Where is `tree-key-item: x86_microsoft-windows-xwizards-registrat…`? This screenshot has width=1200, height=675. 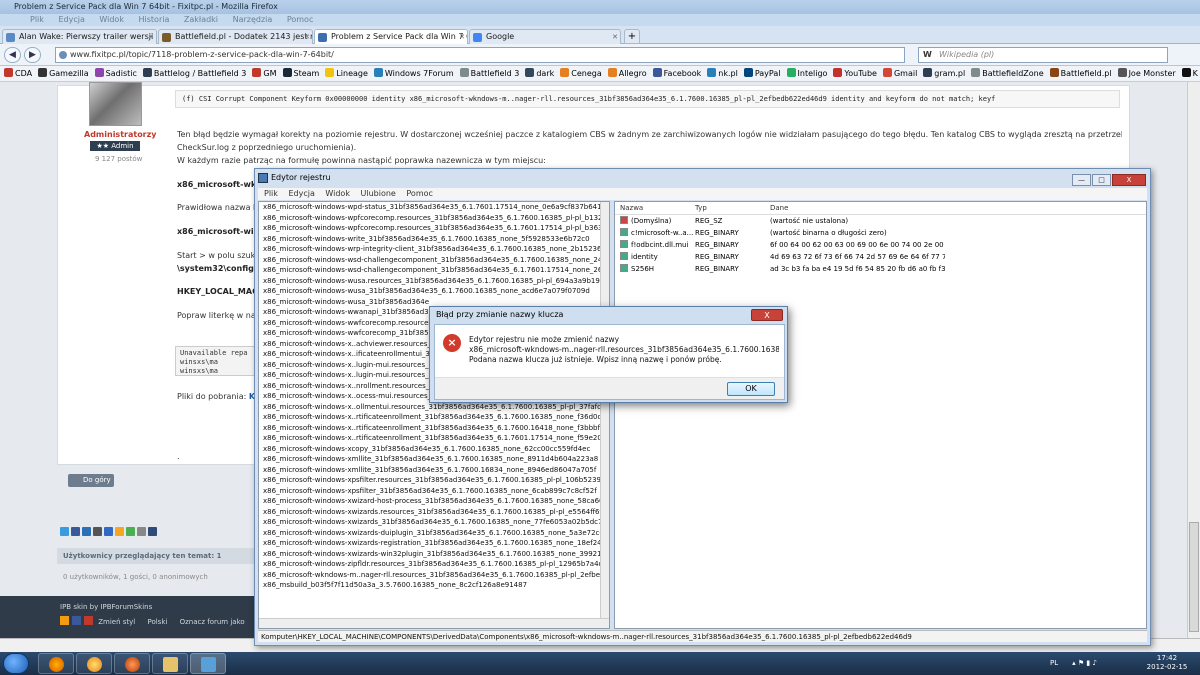
tree-key-item: x86_microsoft-windows-xwizards-registrat… is located at coordinates (434, 543).